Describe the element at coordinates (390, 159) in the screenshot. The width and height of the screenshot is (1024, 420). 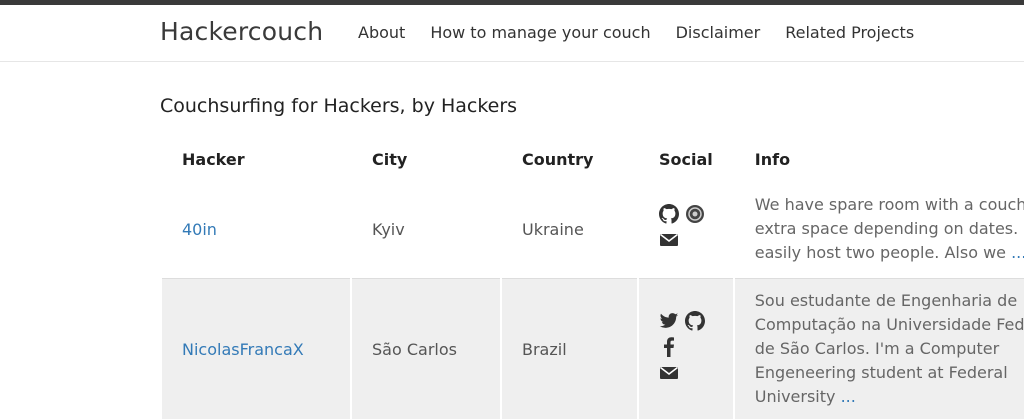
I see `column-header-city: City` at that location.